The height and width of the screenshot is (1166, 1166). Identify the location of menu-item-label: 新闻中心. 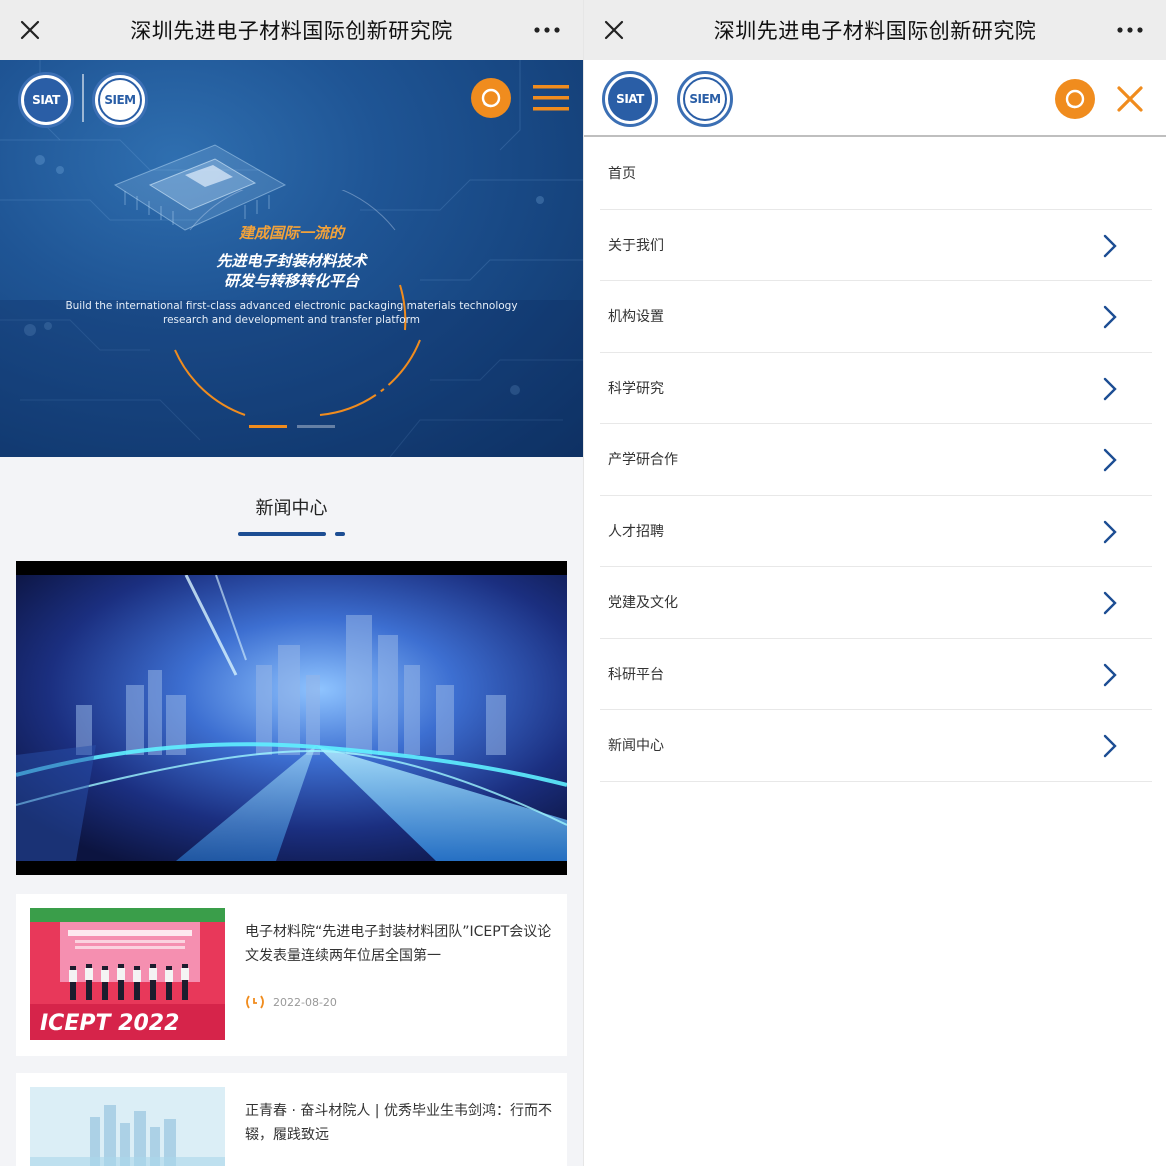
(636, 746).